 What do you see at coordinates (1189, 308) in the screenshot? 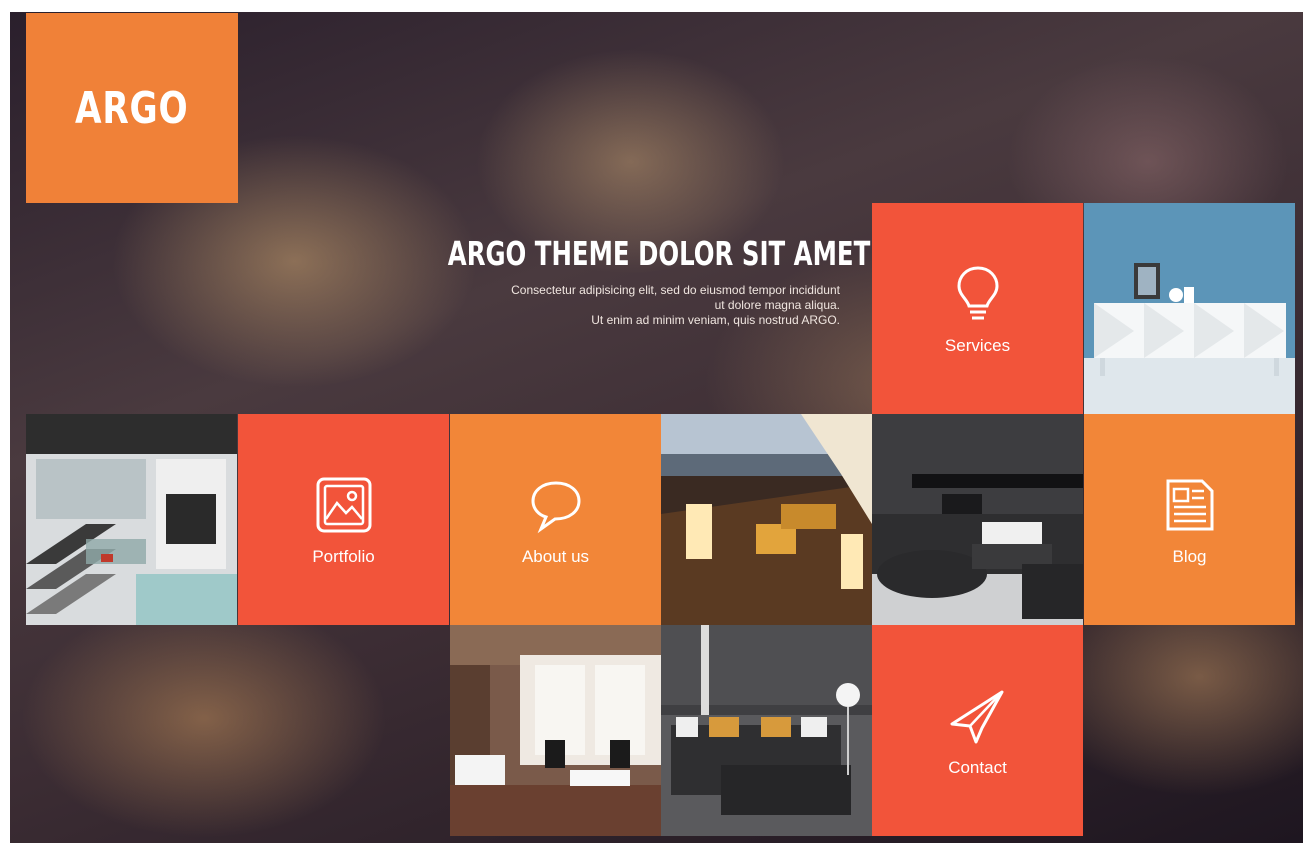
I see `interior-photo-blue-room` at bounding box center [1189, 308].